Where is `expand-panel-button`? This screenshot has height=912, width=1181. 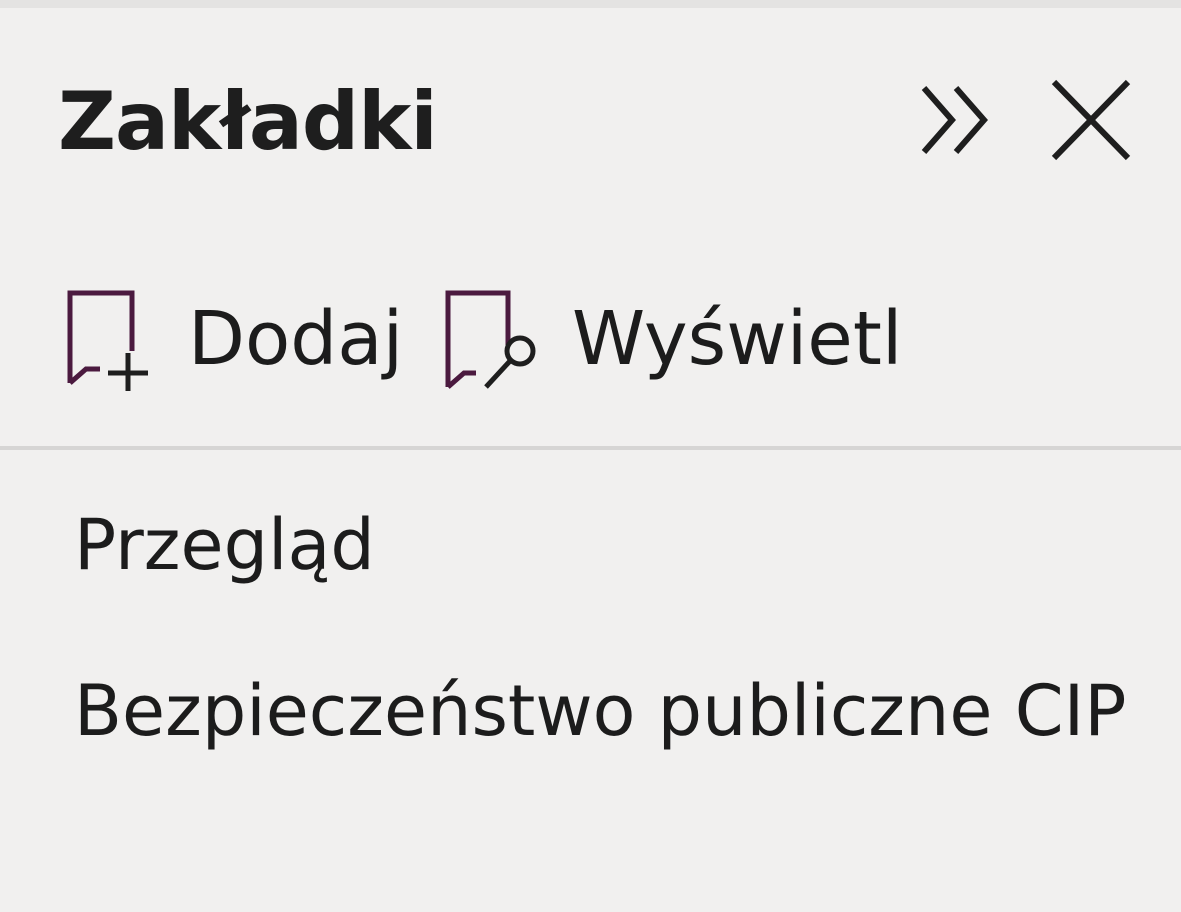 expand-panel-button is located at coordinates (958, 120).